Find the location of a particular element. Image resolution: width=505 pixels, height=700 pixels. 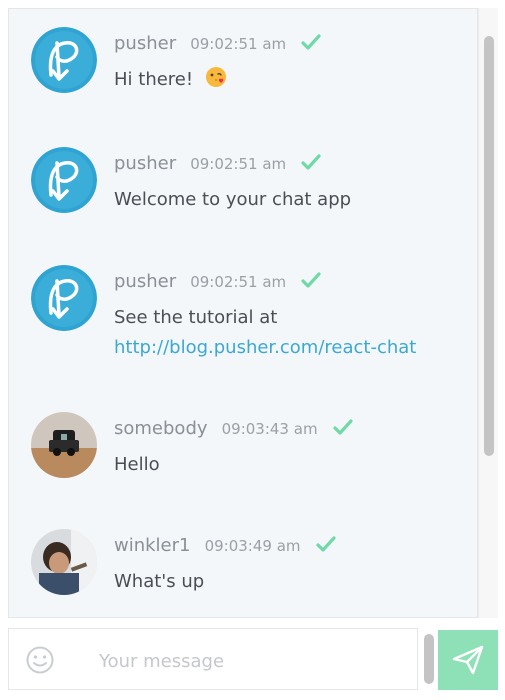

timestamp: 09:03:43 am is located at coordinates (269, 429).